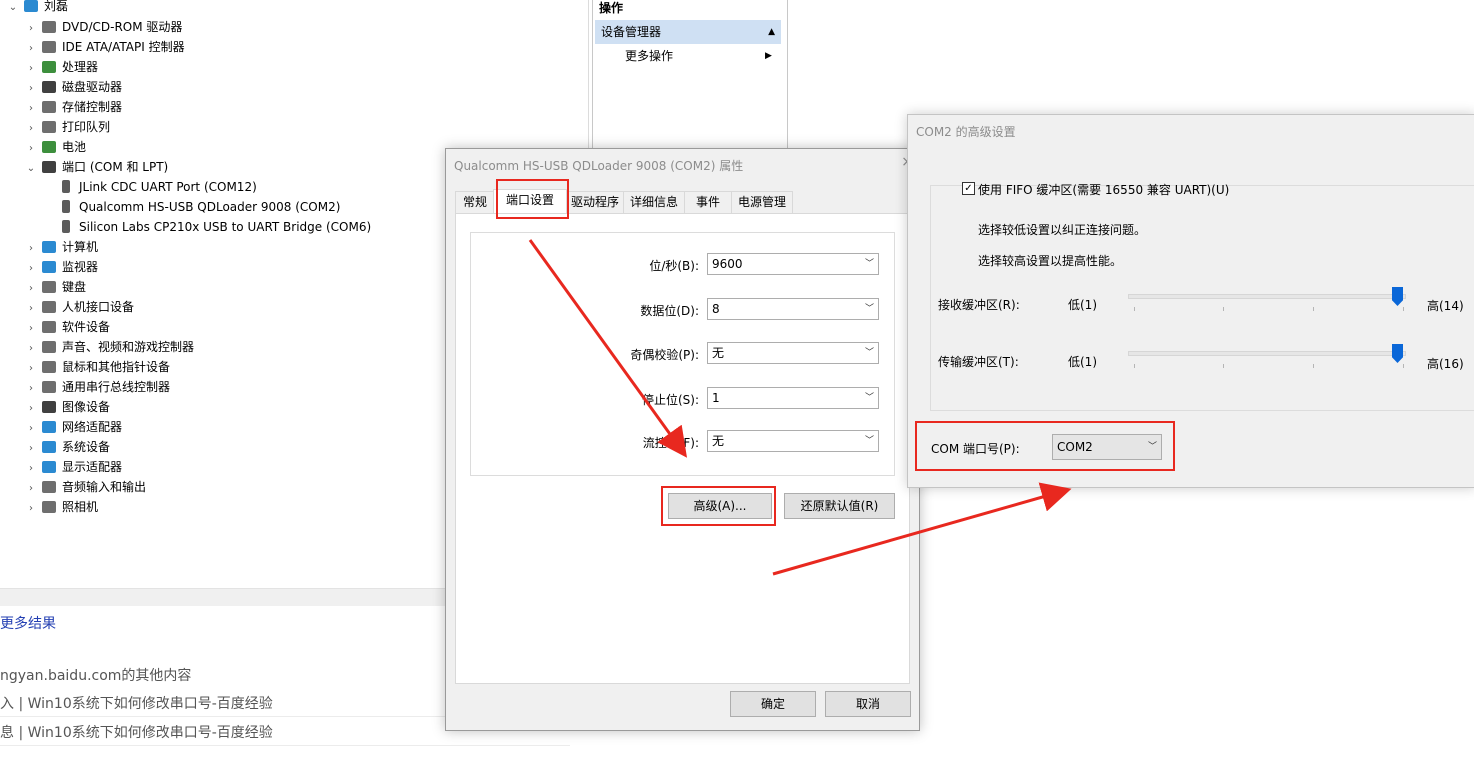 The width and height of the screenshot is (1474, 764). Describe the element at coordinates (922, 529) in the screenshot. I see `arrow-to-com-port` at that location.